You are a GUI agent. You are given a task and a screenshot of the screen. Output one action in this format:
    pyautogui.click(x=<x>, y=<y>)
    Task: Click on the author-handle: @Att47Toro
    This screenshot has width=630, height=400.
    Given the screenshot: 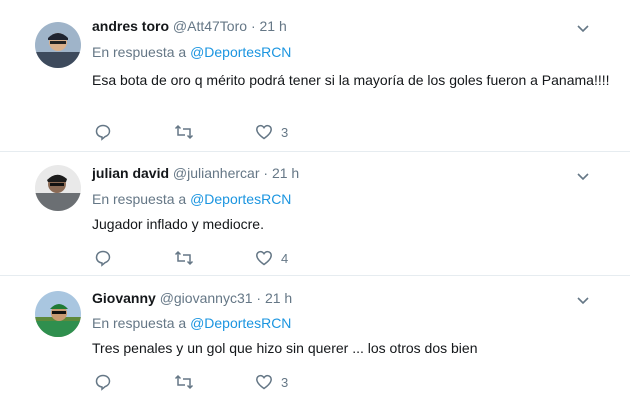 What is the action you would take?
    pyautogui.click(x=210, y=26)
    